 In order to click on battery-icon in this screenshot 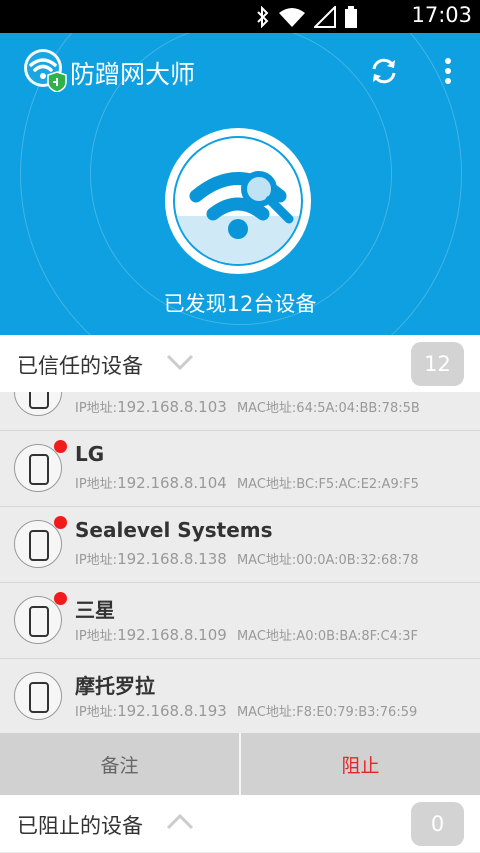, I will do `click(351, 17)`.